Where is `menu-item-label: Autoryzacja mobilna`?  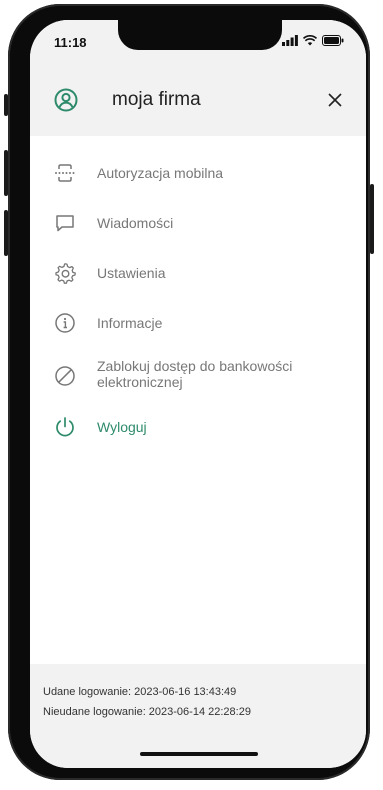 menu-item-label: Autoryzacja mobilna is located at coordinates (160, 173).